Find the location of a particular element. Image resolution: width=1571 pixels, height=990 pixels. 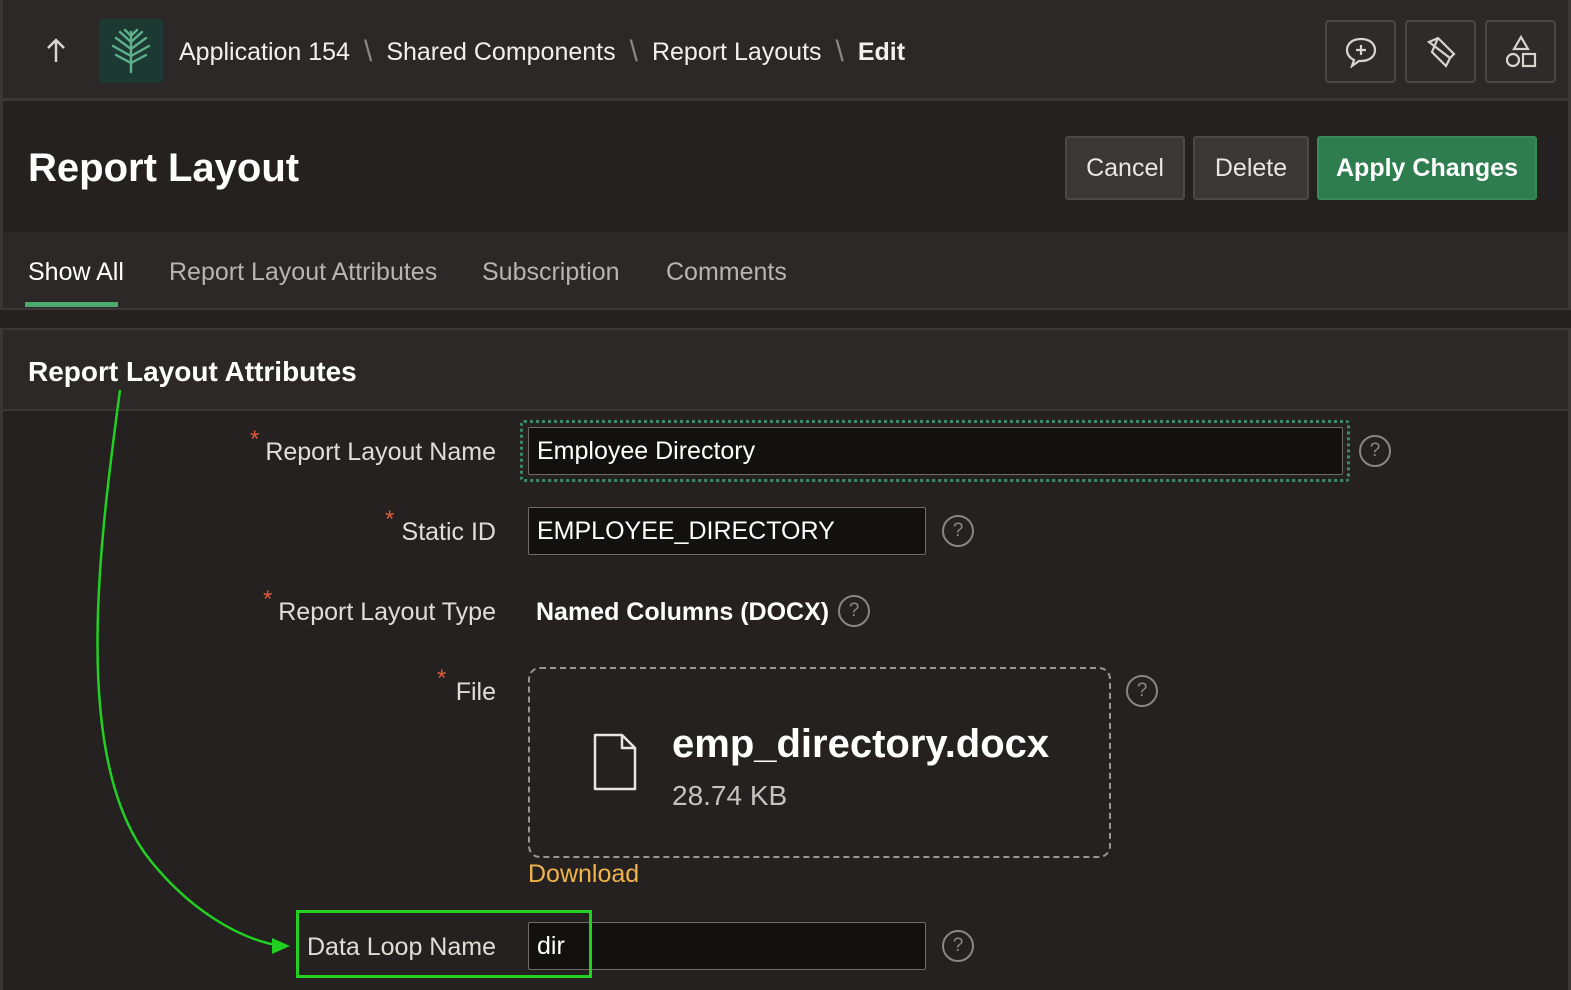

region-title: Report Layout Attributes is located at coordinates (192, 371).